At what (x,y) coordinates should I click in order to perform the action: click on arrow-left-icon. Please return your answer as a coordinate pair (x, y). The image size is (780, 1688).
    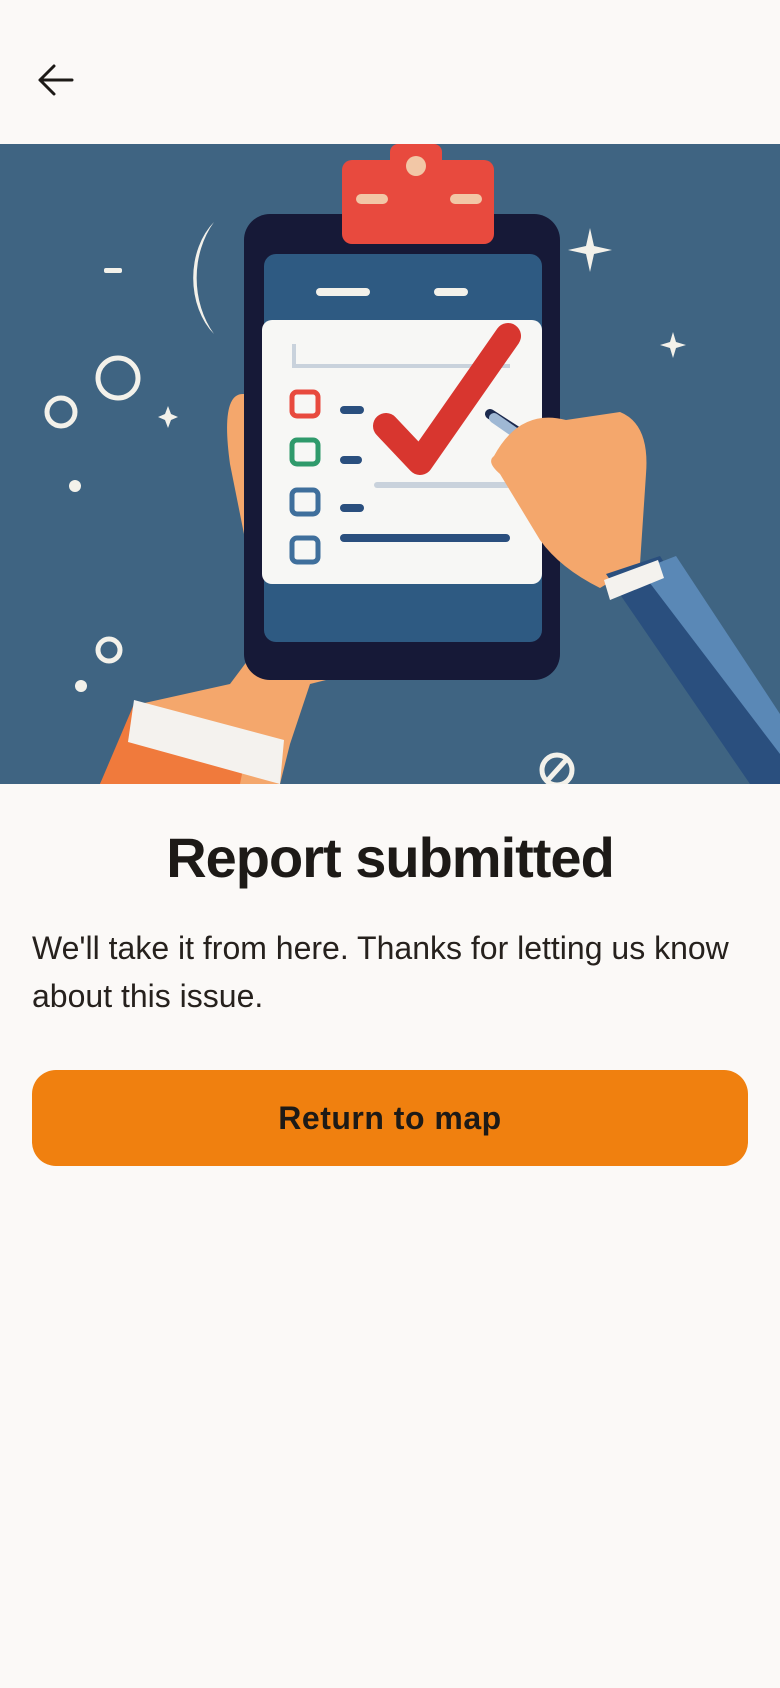
    Looking at the image, I should click on (56, 80).